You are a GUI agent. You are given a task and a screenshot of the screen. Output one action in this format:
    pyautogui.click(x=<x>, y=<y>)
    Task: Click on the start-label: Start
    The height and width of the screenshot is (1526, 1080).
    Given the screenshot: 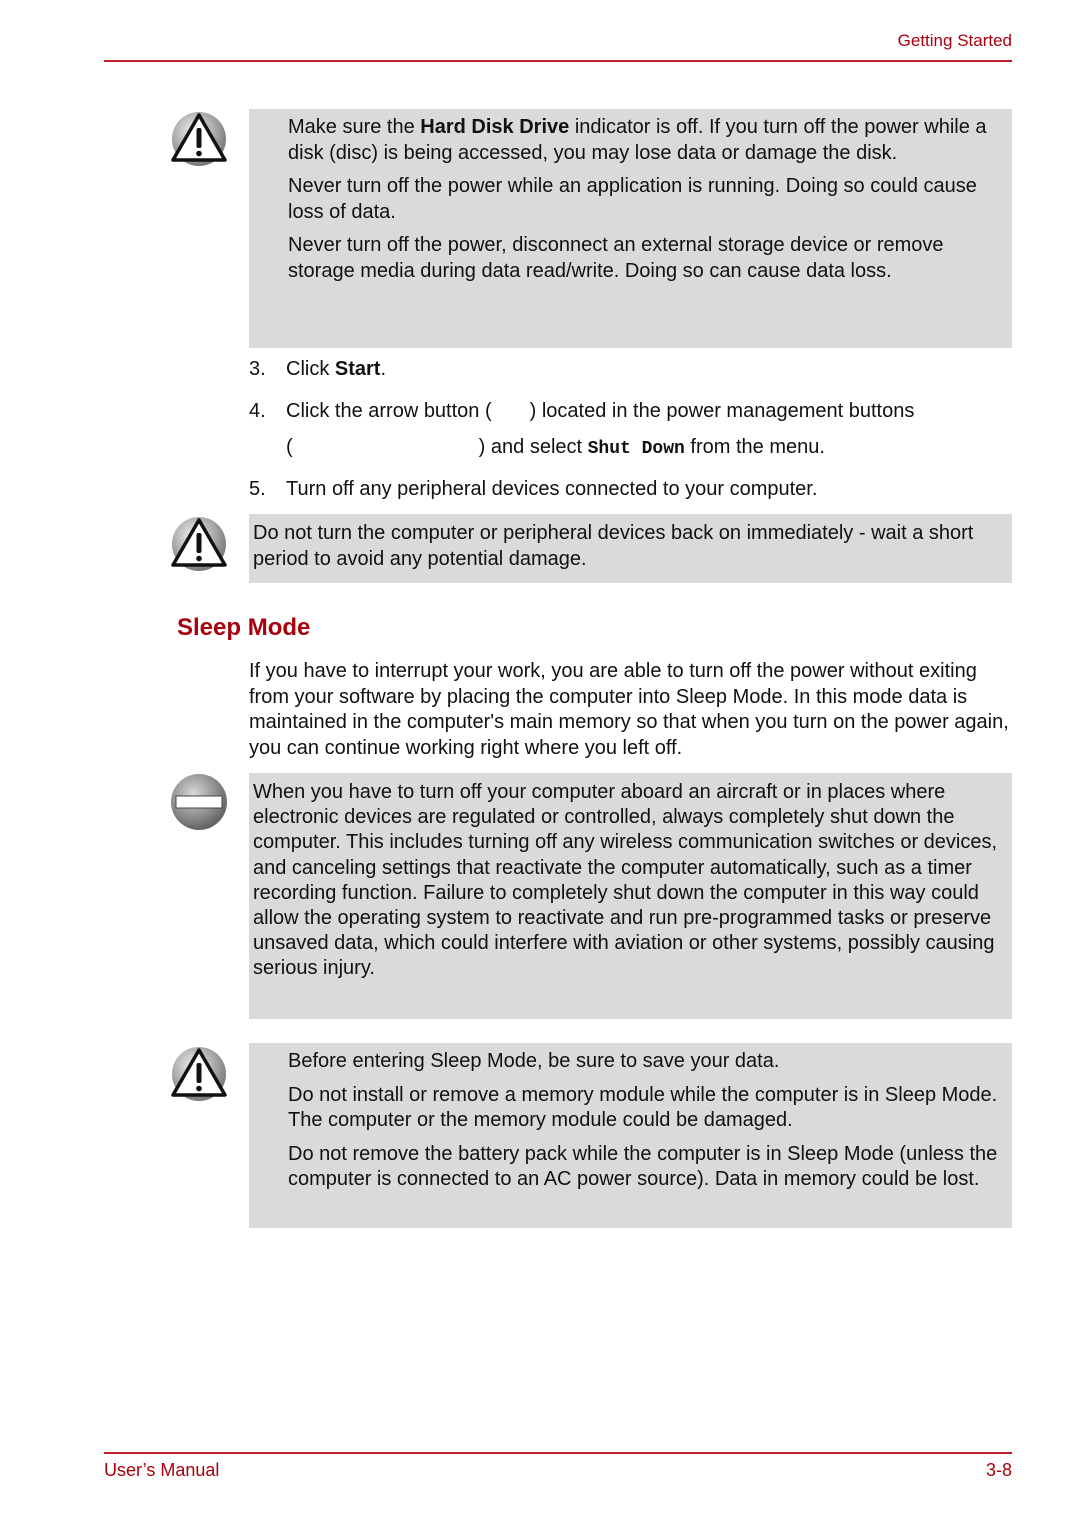 What is the action you would take?
    pyautogui.click(x=357, y=369)
    